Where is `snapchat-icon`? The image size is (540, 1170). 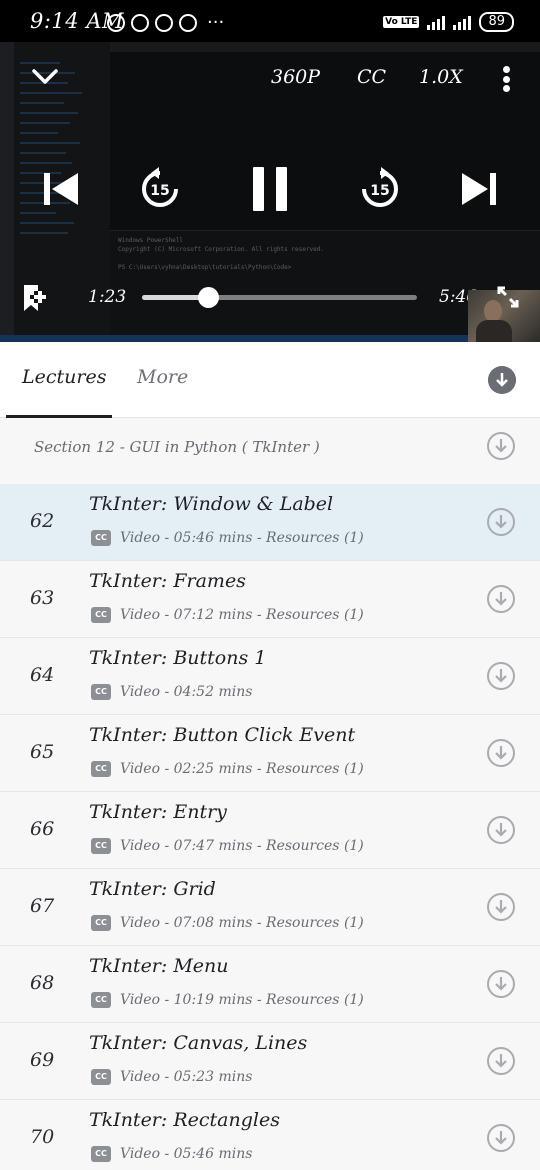
snapchat-icon is located at coordinates (140, 22).